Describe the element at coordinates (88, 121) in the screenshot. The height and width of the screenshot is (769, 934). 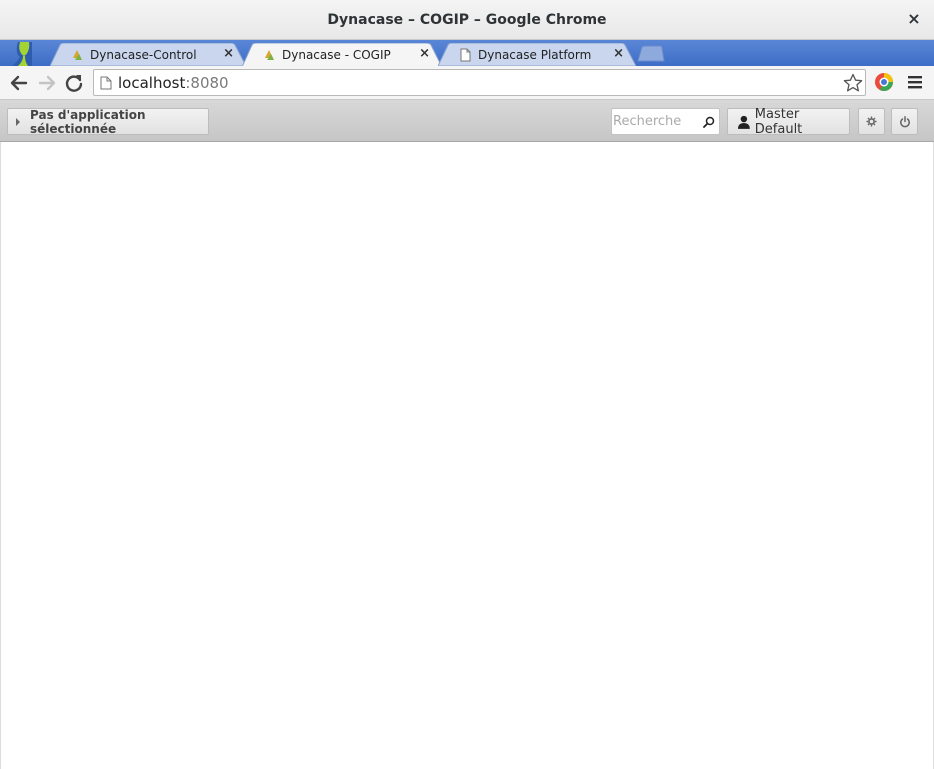
I see `application-selector-label: Pas d'application sélectionnée` at that location.